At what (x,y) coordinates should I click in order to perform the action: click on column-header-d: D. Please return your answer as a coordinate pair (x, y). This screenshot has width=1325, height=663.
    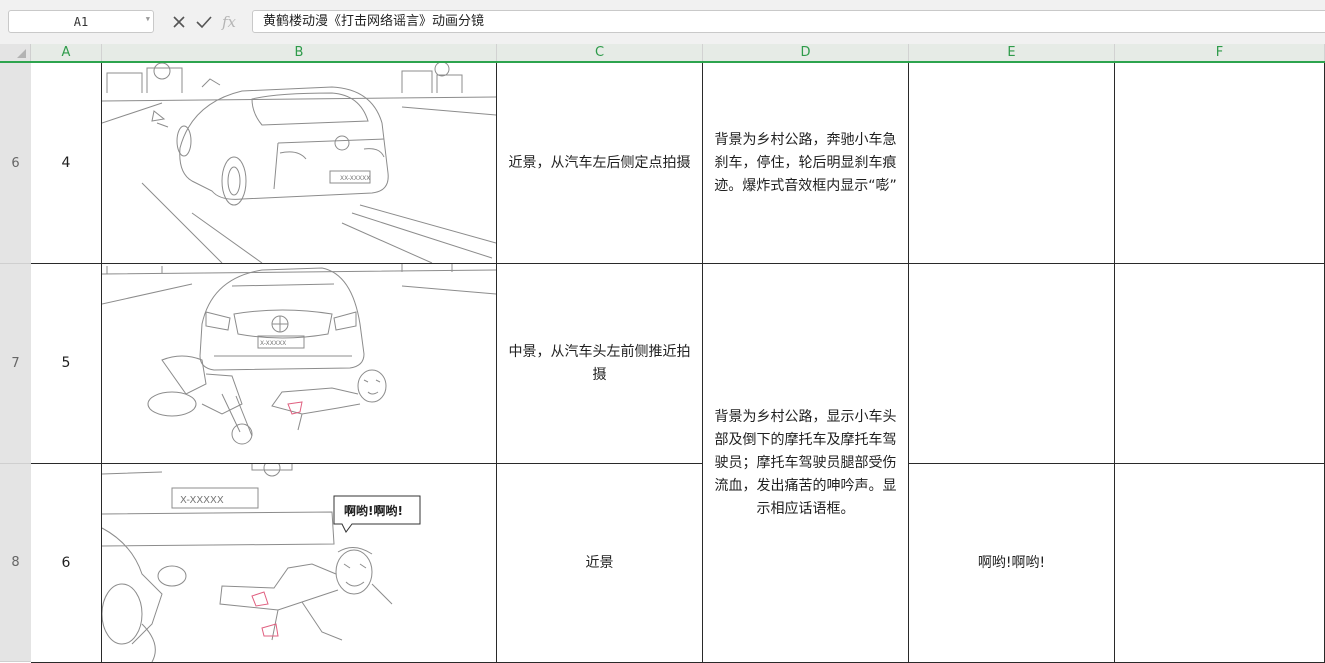
    Looking at the image, I should click on (806, 52).